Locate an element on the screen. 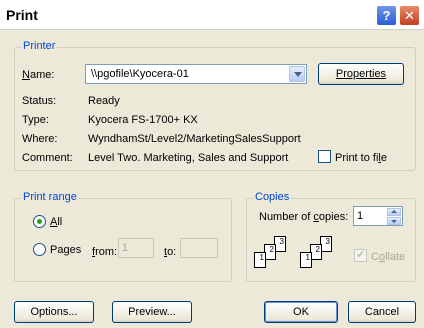  collate-checkbox: ✔ is located at coordinates (360, 255).